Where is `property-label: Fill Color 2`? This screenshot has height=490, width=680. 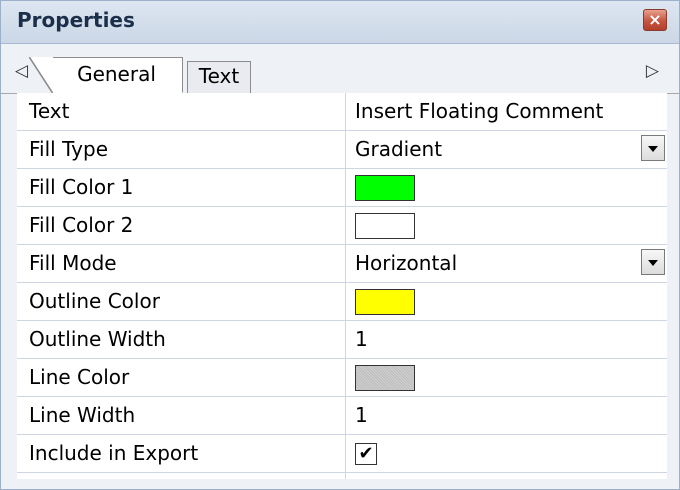
property-label: Fill Color 2 is located at coordinates (81, 225).